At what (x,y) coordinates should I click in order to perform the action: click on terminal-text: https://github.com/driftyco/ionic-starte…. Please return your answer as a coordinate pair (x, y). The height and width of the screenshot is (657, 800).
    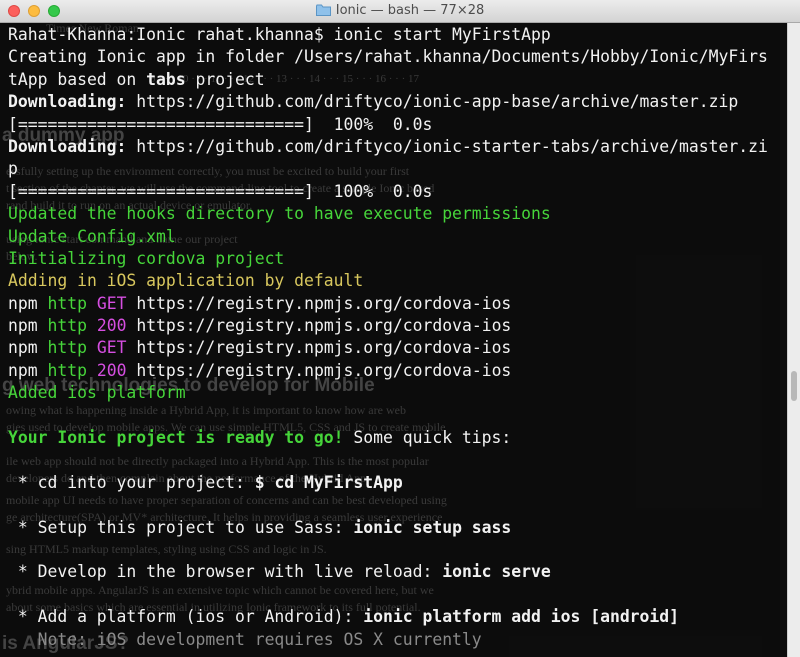
    Looking at the image, I should click on (447, 146).